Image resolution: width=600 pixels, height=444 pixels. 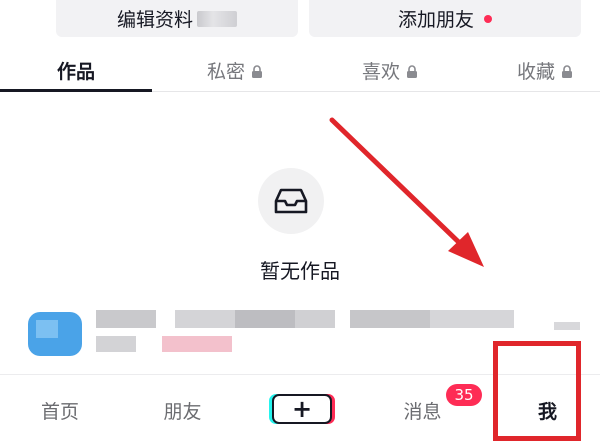 I want to click on profile-tabs: 作品 私密 喜欢 收藏, so click(x=300, y=70).